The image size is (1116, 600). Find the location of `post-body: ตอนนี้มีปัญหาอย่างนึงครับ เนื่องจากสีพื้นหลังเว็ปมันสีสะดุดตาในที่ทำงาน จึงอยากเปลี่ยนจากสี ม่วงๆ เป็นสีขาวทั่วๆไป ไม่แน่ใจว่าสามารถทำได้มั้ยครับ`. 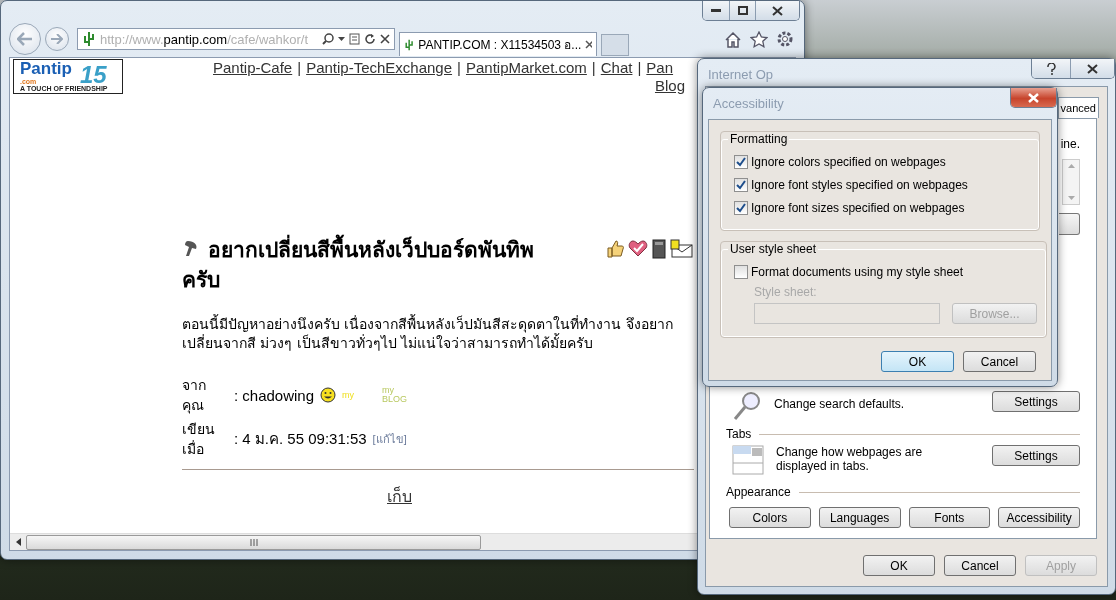

post-body: ตอนนี้มีปัญหาอย่างนึงครับ เนื่องจากสีพื้นหลังเว็ปมันสีสะดุดตาในที่ทำงาน จึงอยากเปลี่ยนจากสี ม่วงๆ เป็นสีขาวทั่วๆไป ไม่แน่ใจว่าสามารถทำได้มั้ยครับ is located at coordinates (428, 334).